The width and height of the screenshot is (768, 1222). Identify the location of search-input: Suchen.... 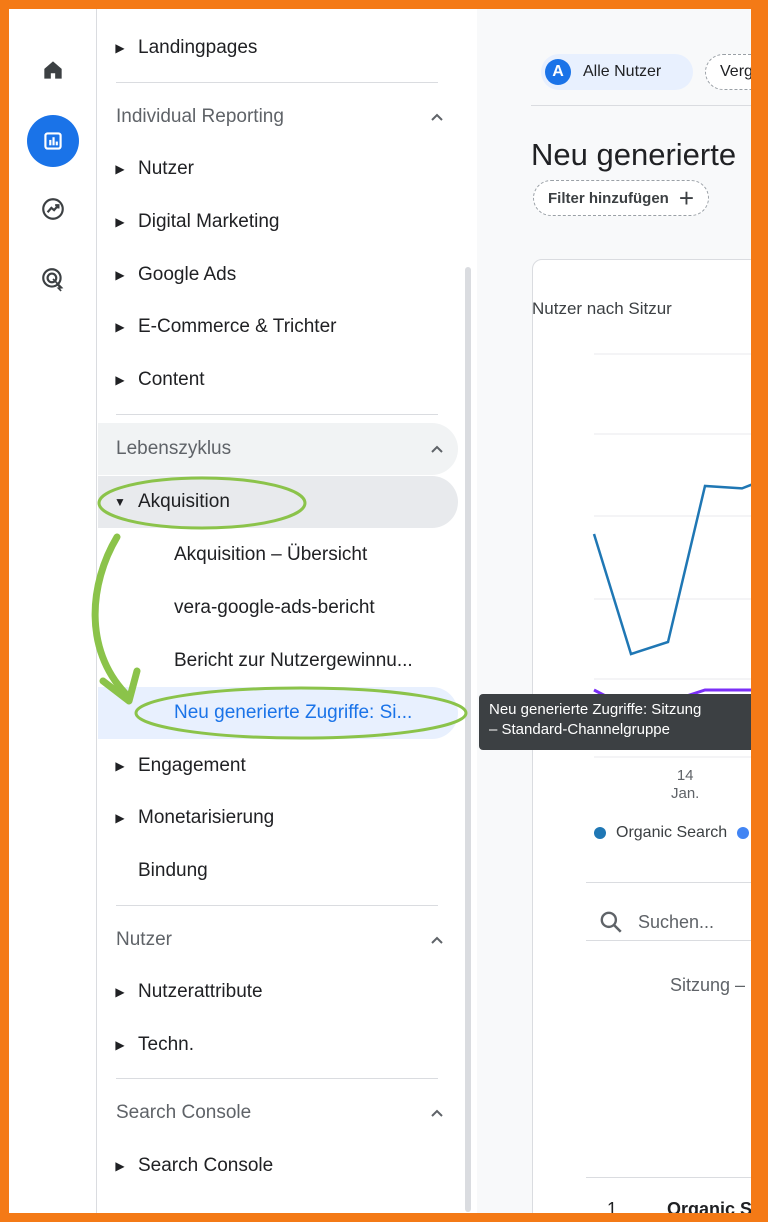
(676, 922).